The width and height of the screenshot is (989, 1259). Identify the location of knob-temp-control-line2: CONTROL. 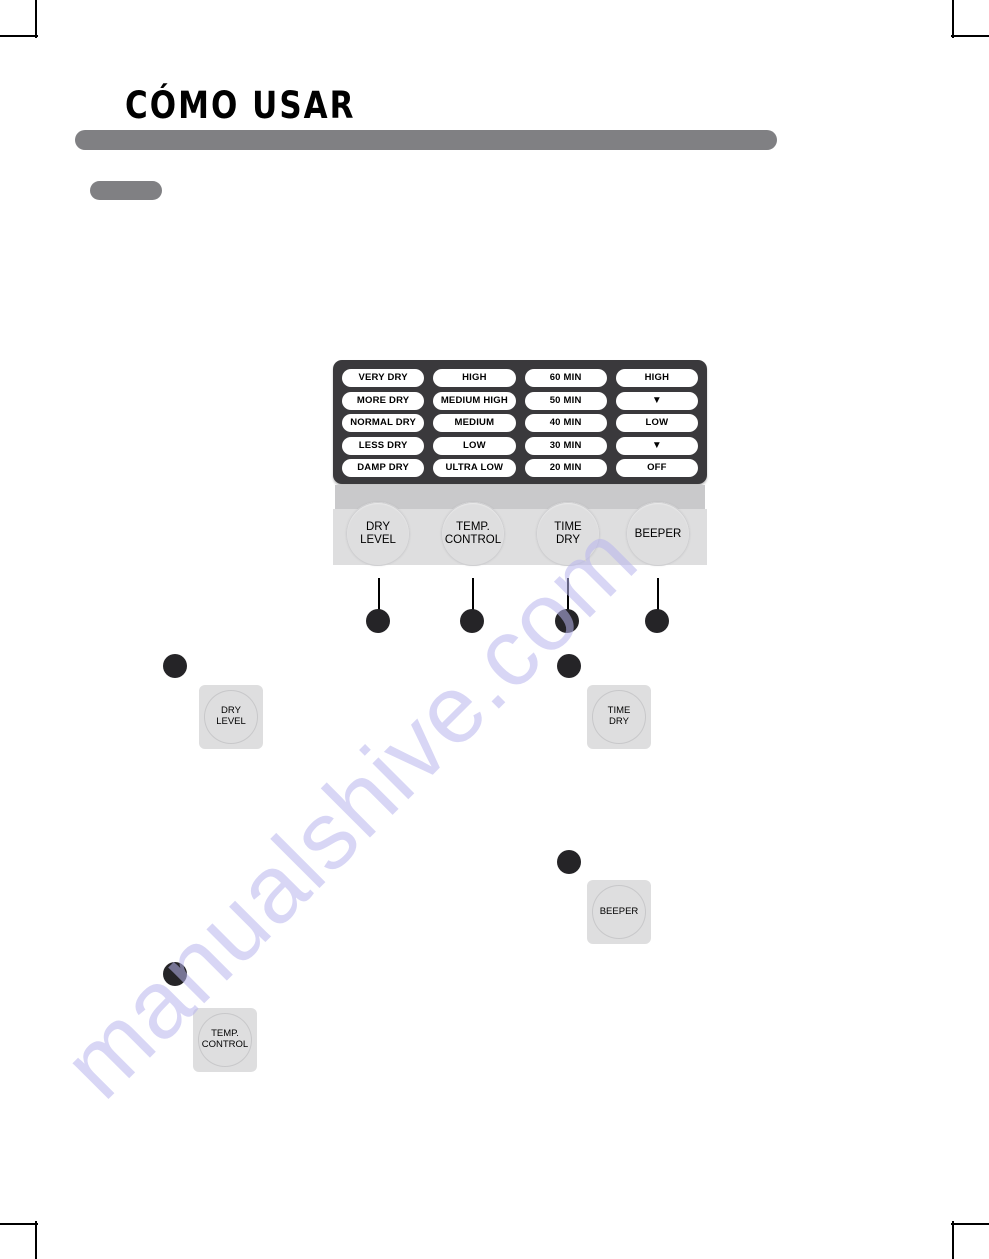
(473, 540).